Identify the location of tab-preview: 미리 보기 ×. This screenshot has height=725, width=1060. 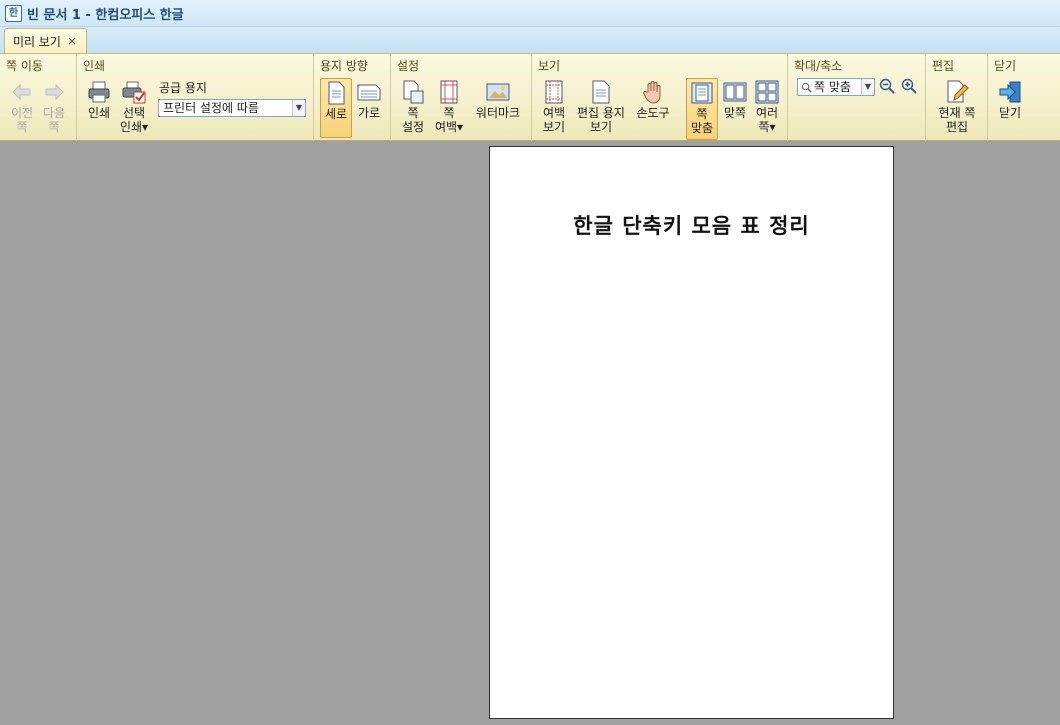
(45, 40).